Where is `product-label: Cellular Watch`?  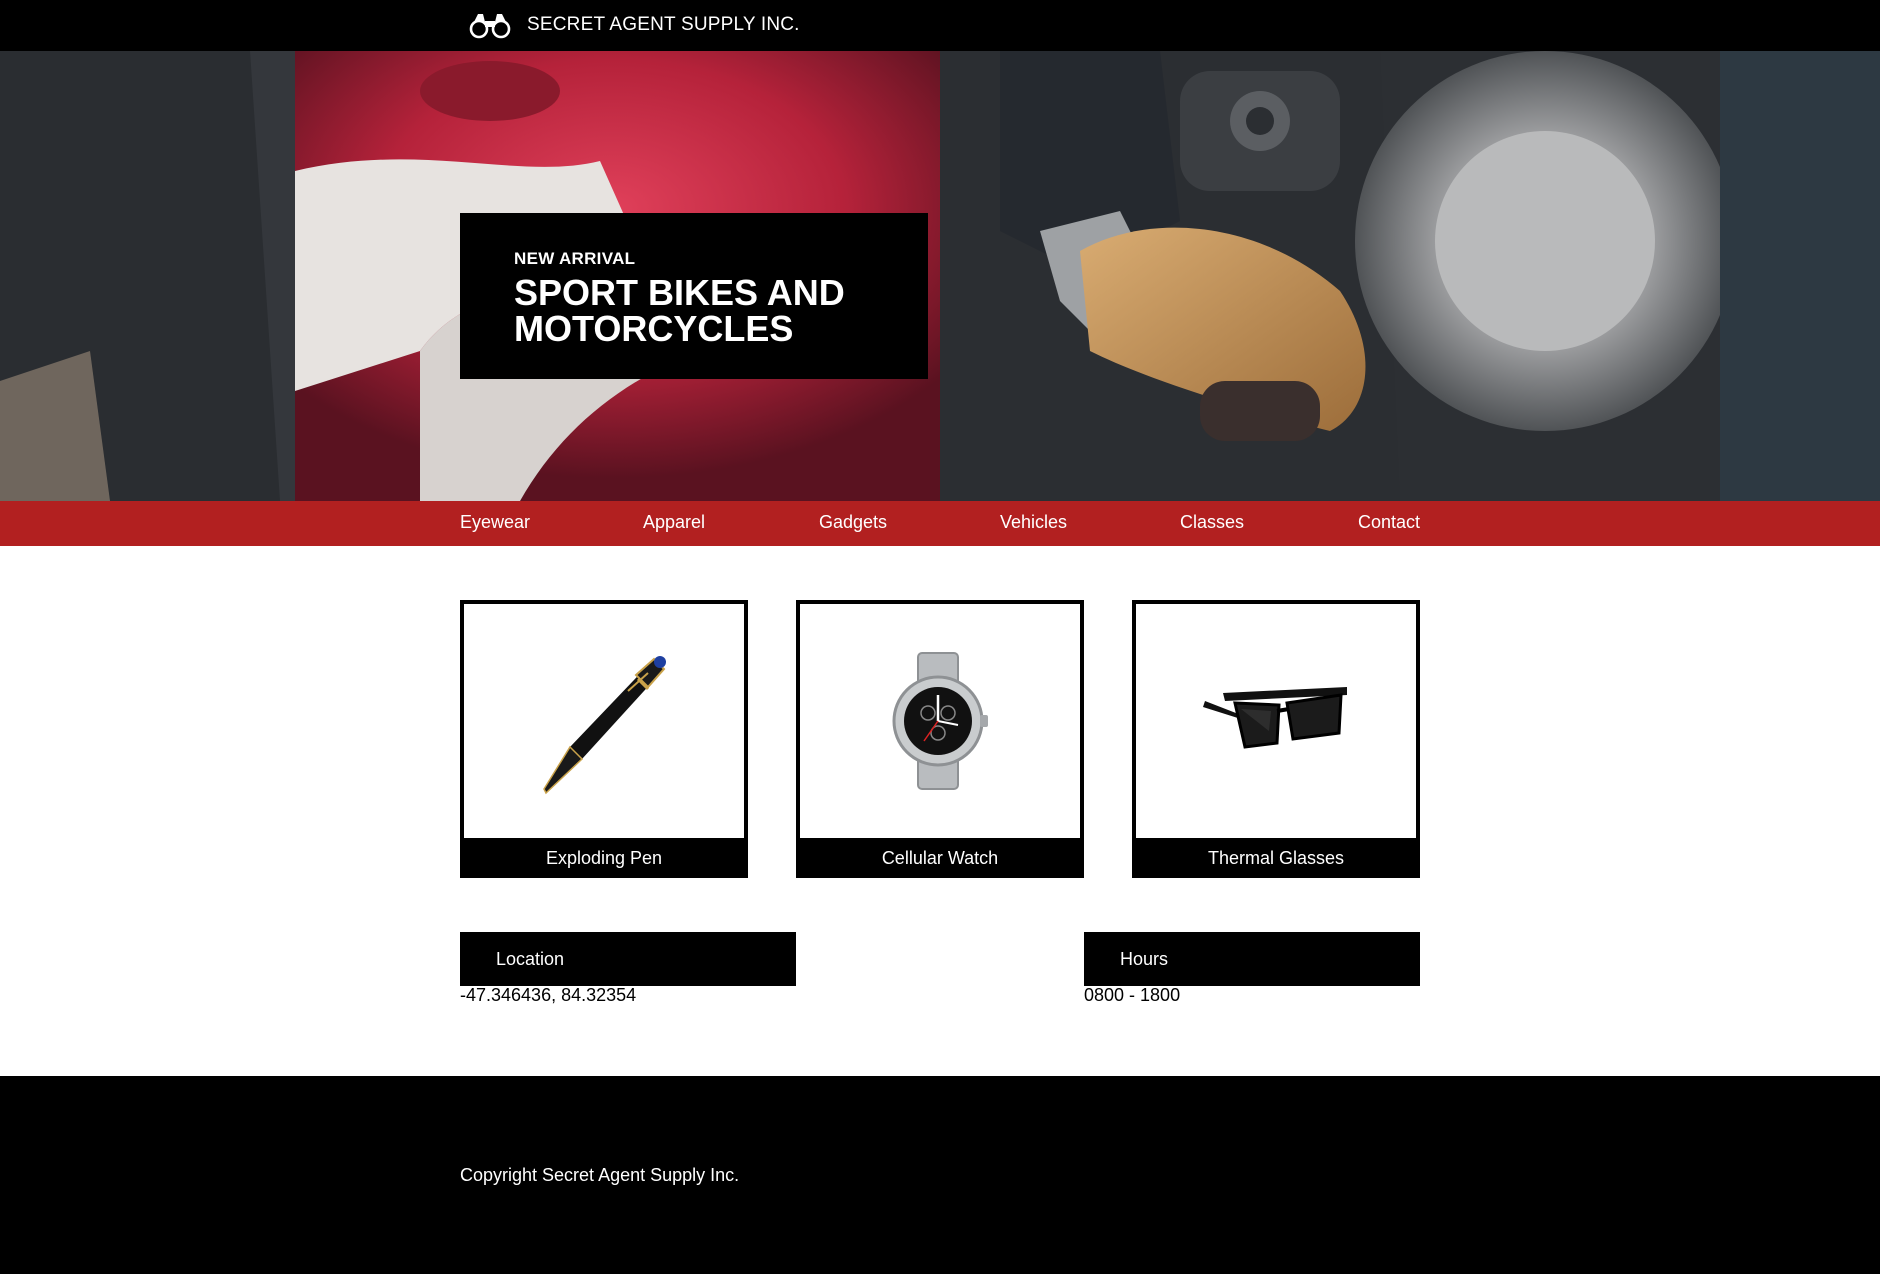
product-label: Cellular Watch is located at coordinates (940, 858).